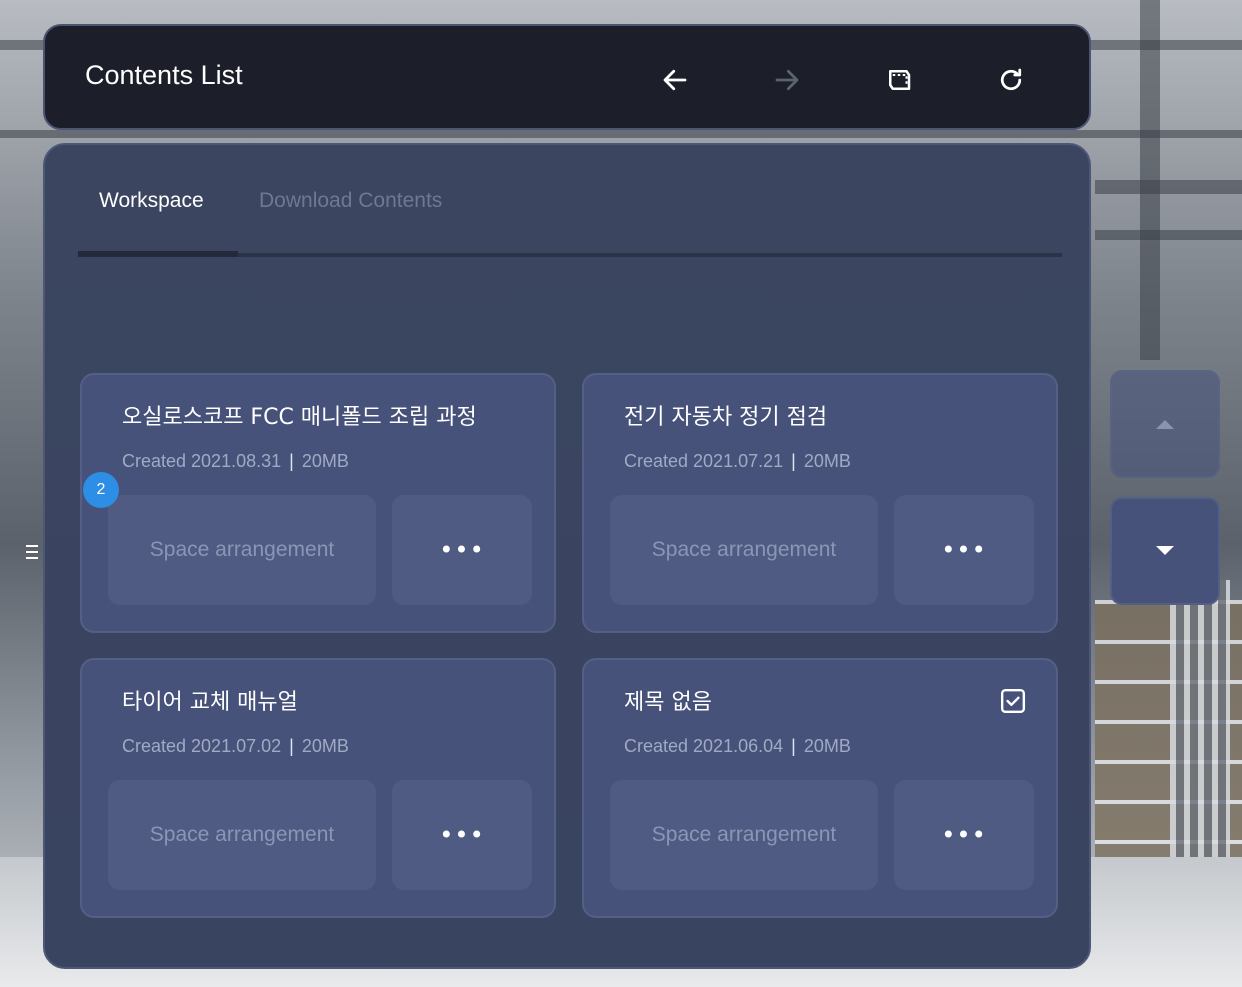 The image size is (1242, 987). What do you see at coordinates (668, 702) in the screenshot?
I see `card-title: 제목 없음` at bounding box center [668, 702].